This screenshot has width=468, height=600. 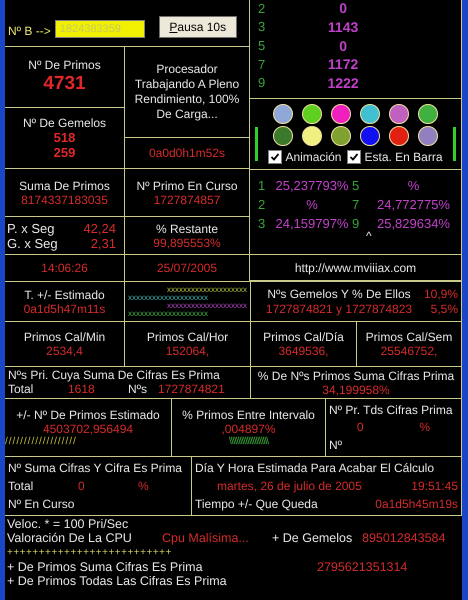 I want to click on number-label: Nº, so click(x=336, y=445).